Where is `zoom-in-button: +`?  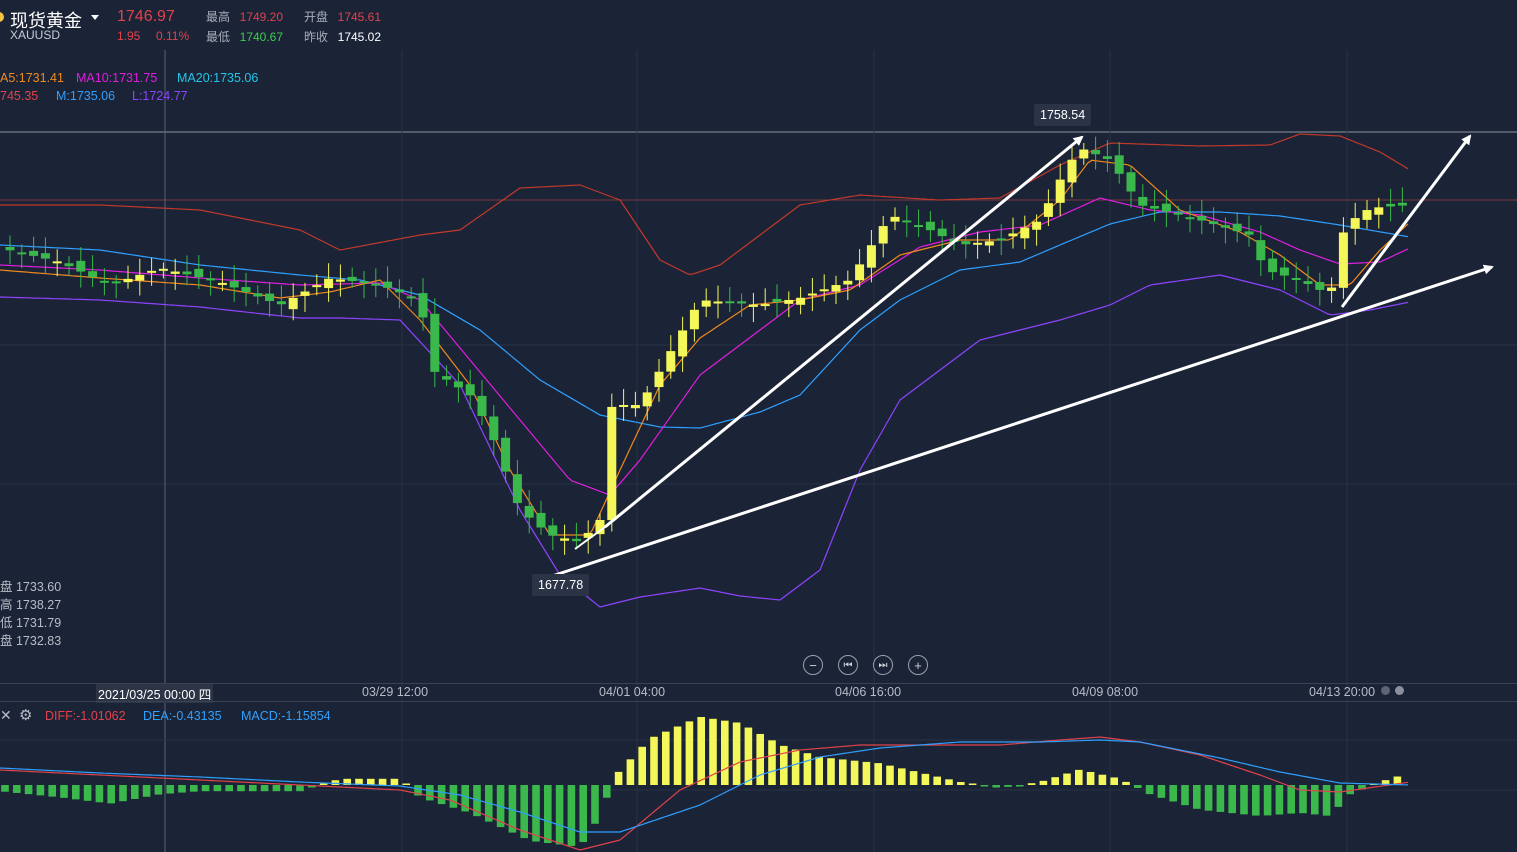
zoom-in-button: + is located at coordinates (918, 665).